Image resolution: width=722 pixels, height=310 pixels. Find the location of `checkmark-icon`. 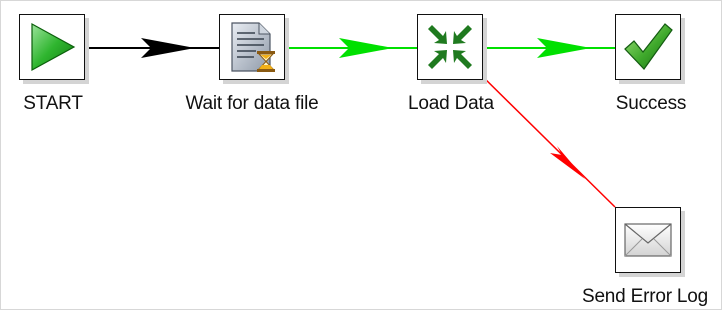

checkmark-icon is located at coordinates (648, 46).